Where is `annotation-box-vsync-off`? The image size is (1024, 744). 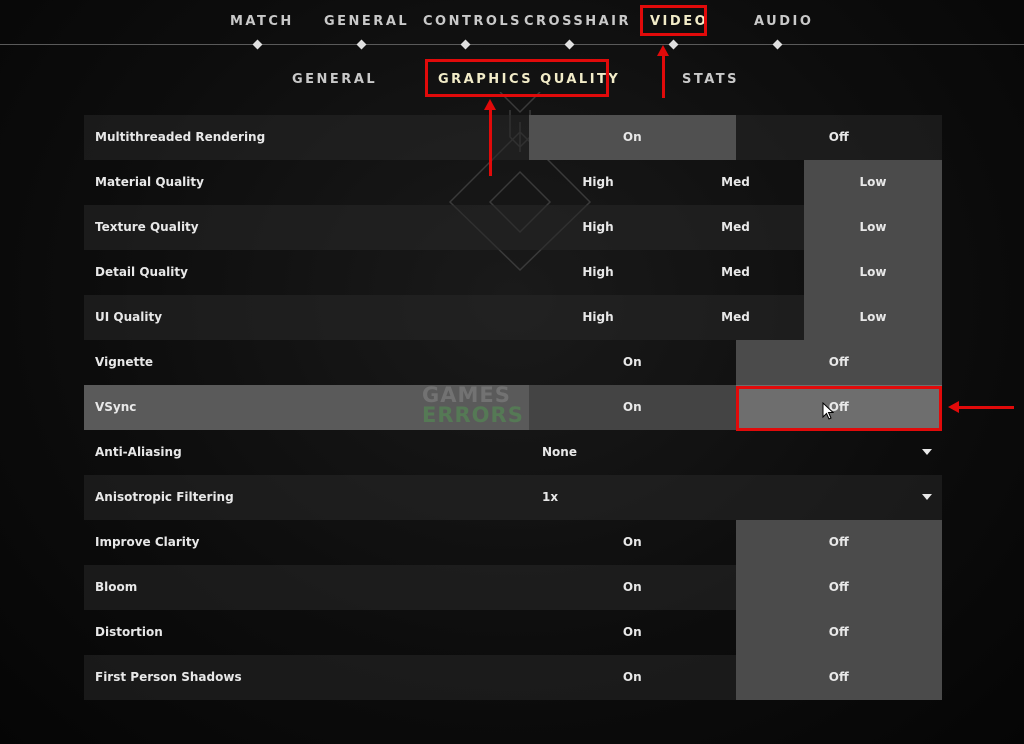 annotation-box-vsync-off is located at coordinates (839, 408).